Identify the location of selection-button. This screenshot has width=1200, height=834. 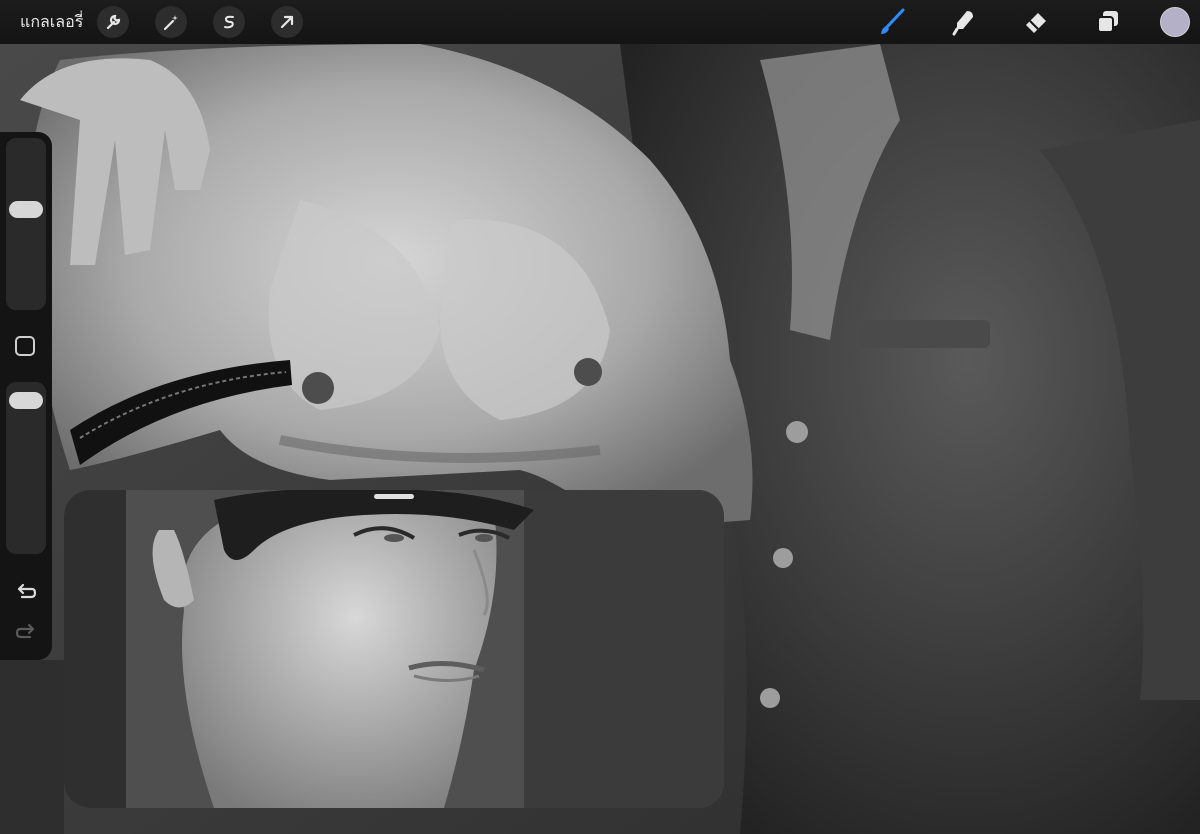
(229, 22).